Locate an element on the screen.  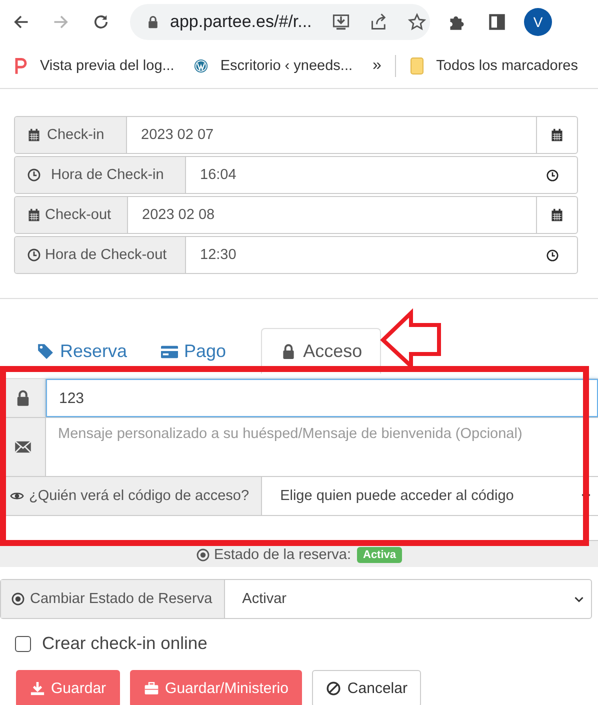
status-label: Estado de la reserva: is located at coordinates (273, 555).